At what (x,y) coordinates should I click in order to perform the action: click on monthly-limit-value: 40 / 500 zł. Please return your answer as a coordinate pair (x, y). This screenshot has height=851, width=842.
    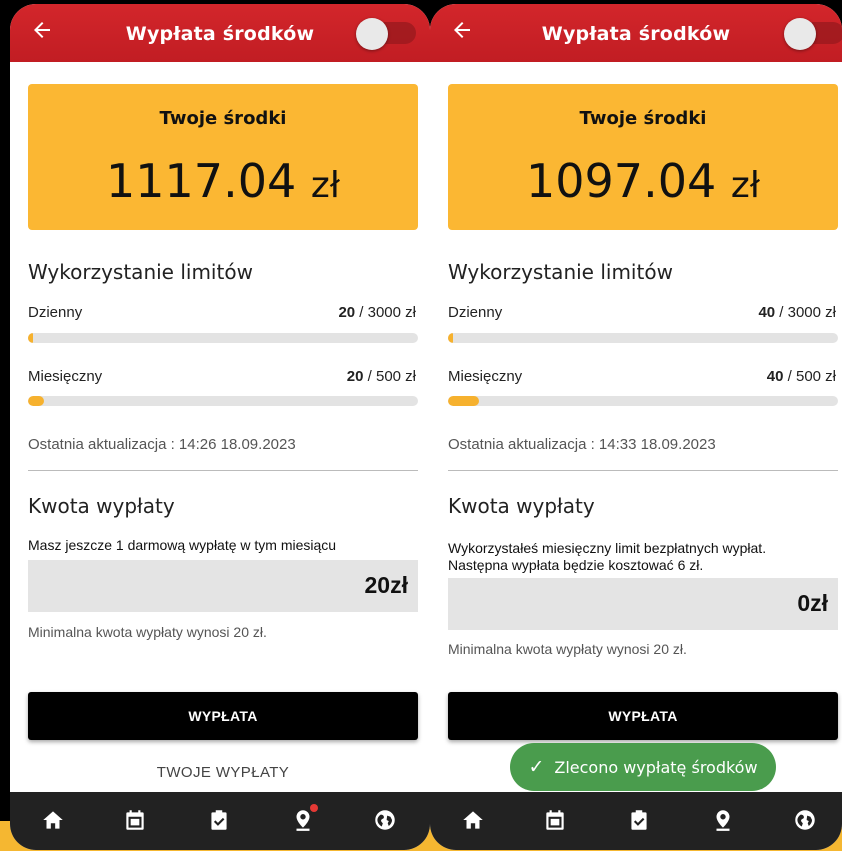
    Looking at the image, I should click on (801, 376).